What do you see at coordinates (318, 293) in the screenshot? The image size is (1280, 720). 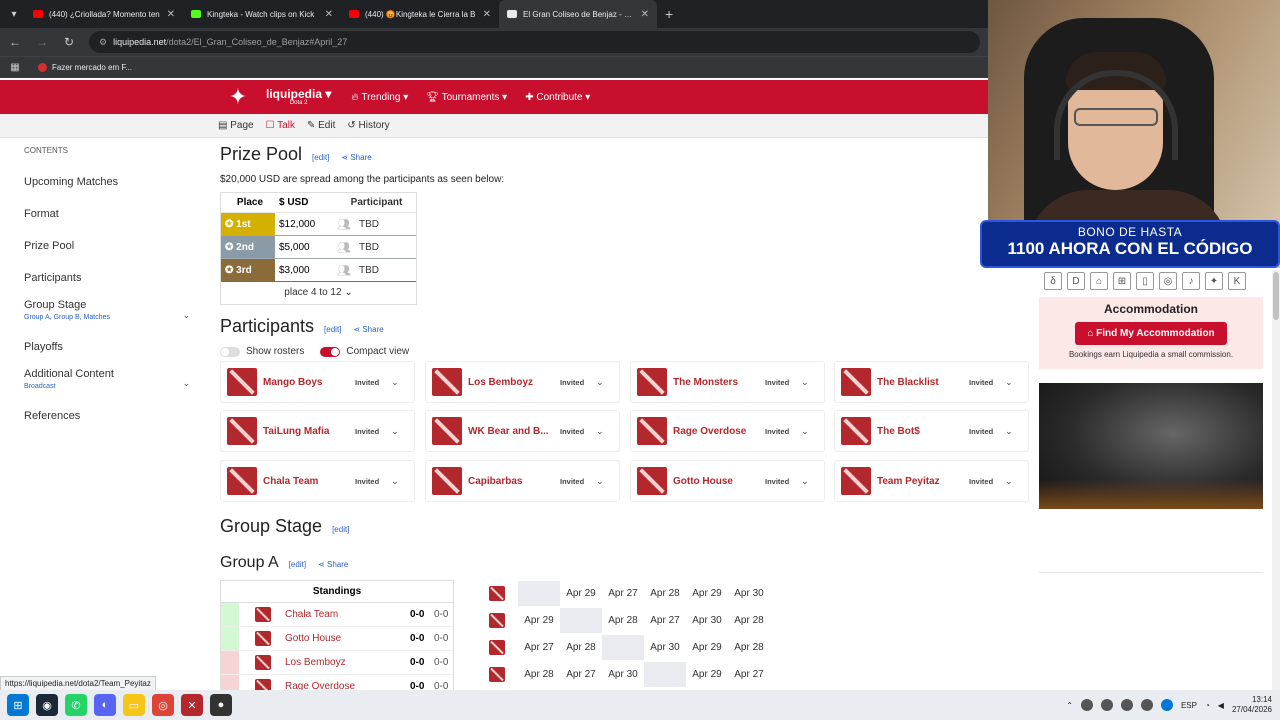 I see `expand-places-button: place 4 to 12 ⌄` at bounding box center [318, 293].